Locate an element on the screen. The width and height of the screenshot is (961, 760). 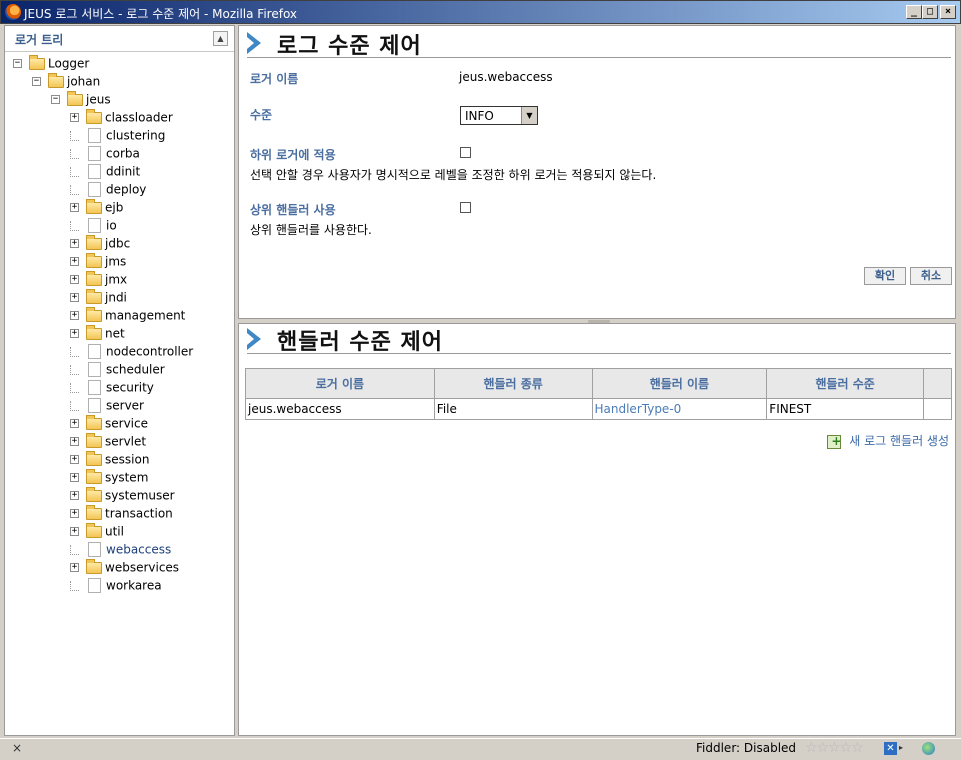
tree-item: + servlet is located at coordinates (108, 442).